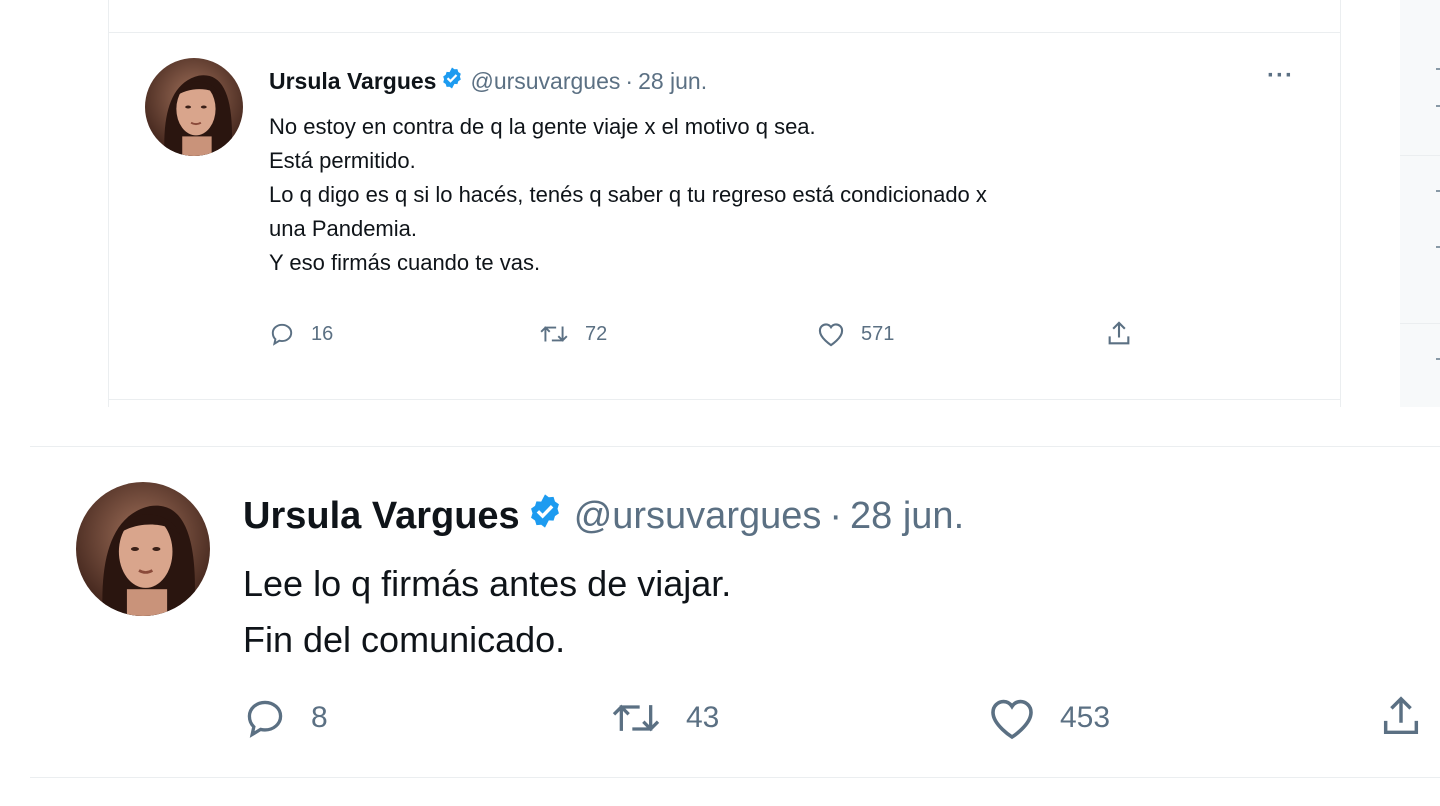 The height and width of the screenshot is (806, 1440). What do you see at coordinates (573, 334) in the screenshot?
I see `retweet-button: 72` at bounding box center [573, 334].